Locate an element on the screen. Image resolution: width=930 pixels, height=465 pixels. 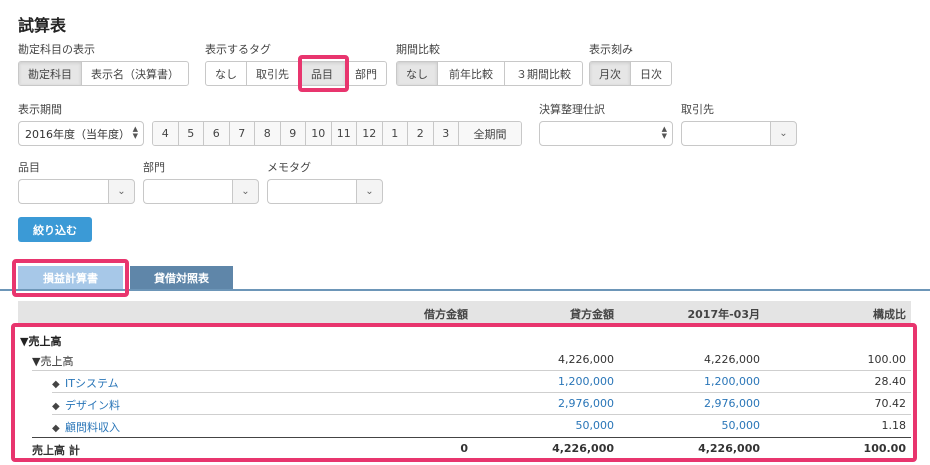
table-header: 借方金額 貸方金額 2017年-03月 構成比 is located at coordinates (464, 312).